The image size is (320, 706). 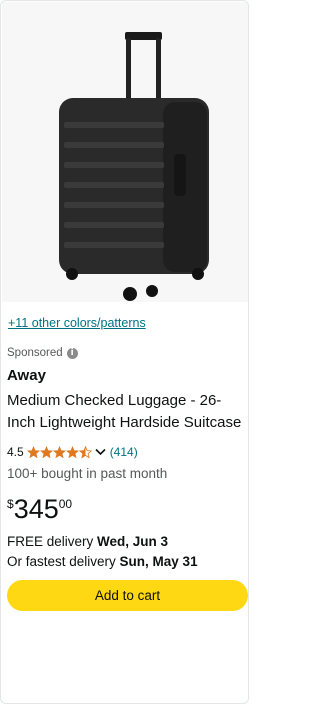 I want to click on rating-row: 4.5 (414), so click(x=72, y=452).